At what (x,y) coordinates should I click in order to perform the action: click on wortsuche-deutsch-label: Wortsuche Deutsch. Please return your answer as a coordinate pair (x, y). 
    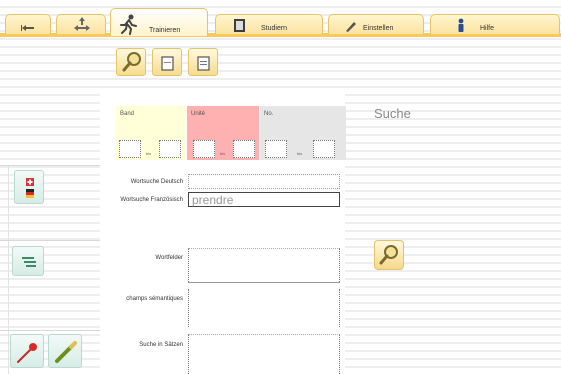
    Looking at the image, I should click on (156, 182).